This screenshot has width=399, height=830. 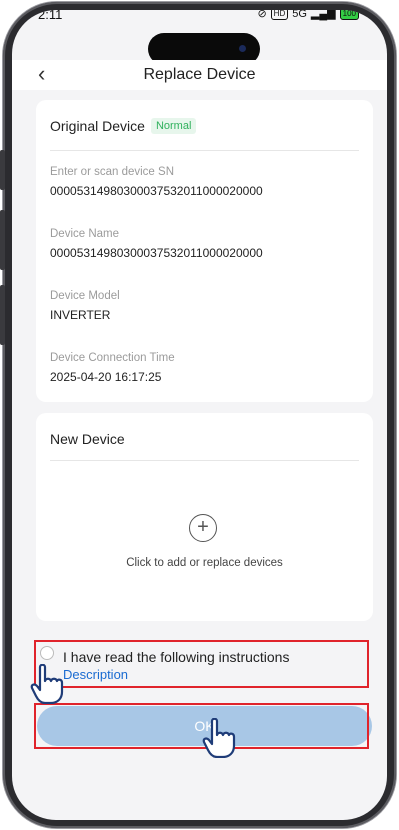 I want to click on device-name-value: 00005314980300037532011000020000, so click(x=156, y=253).